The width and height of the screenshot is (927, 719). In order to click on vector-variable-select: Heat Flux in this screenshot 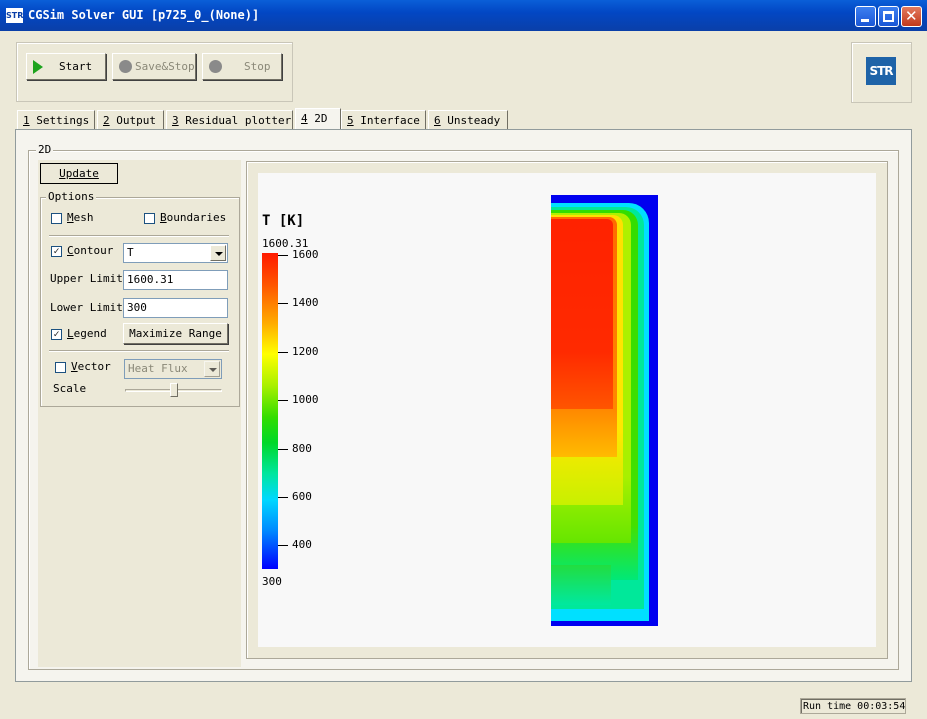, I will do `click(173, 369)`.